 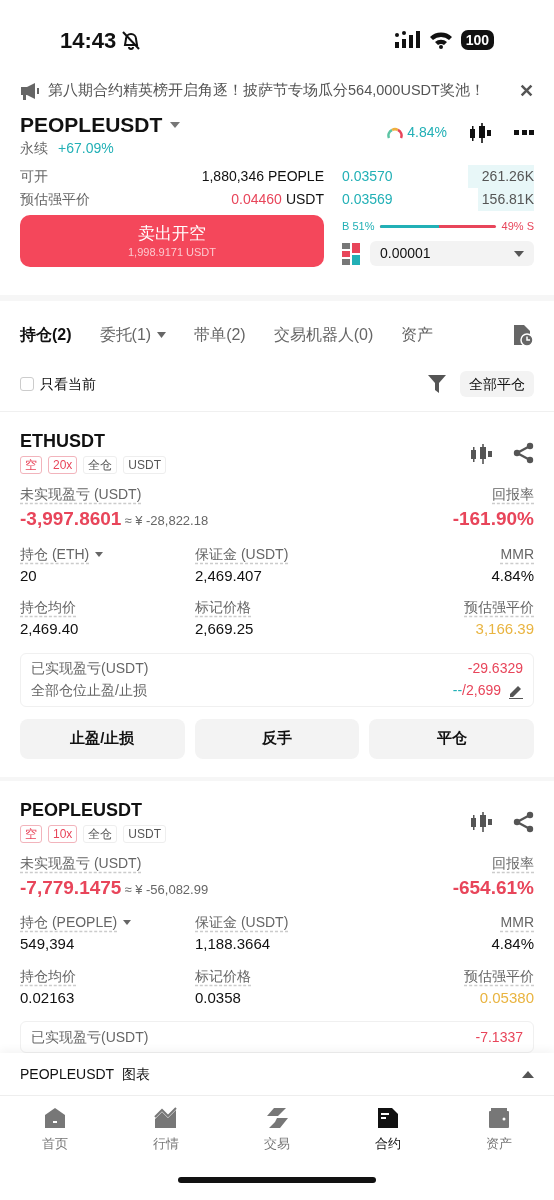 I want to click on document-icon, so click(x=387, y=1118).